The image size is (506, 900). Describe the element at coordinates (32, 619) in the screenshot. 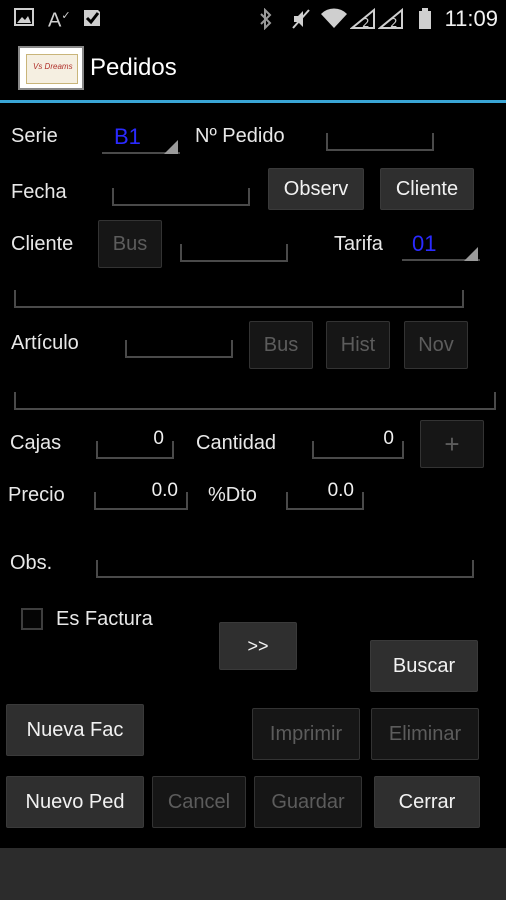

I see `es-factura-checkbox` at that location.